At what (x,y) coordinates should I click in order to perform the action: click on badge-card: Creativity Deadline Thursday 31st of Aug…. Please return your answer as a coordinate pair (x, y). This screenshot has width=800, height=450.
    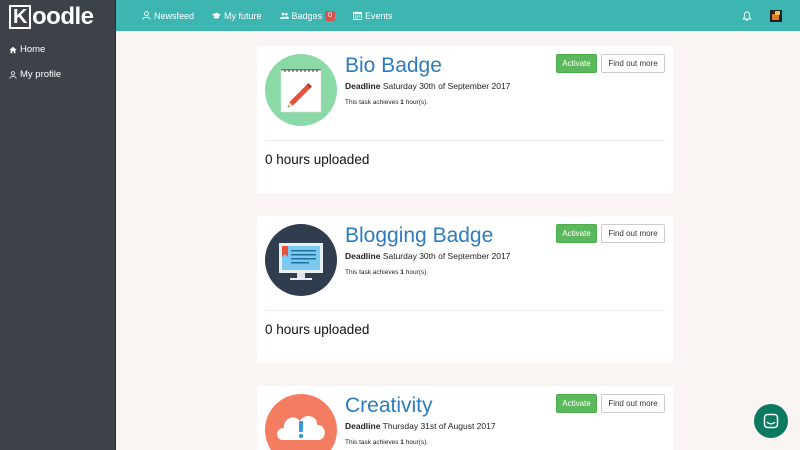
    Looking at the image, I should click on (465, 418).